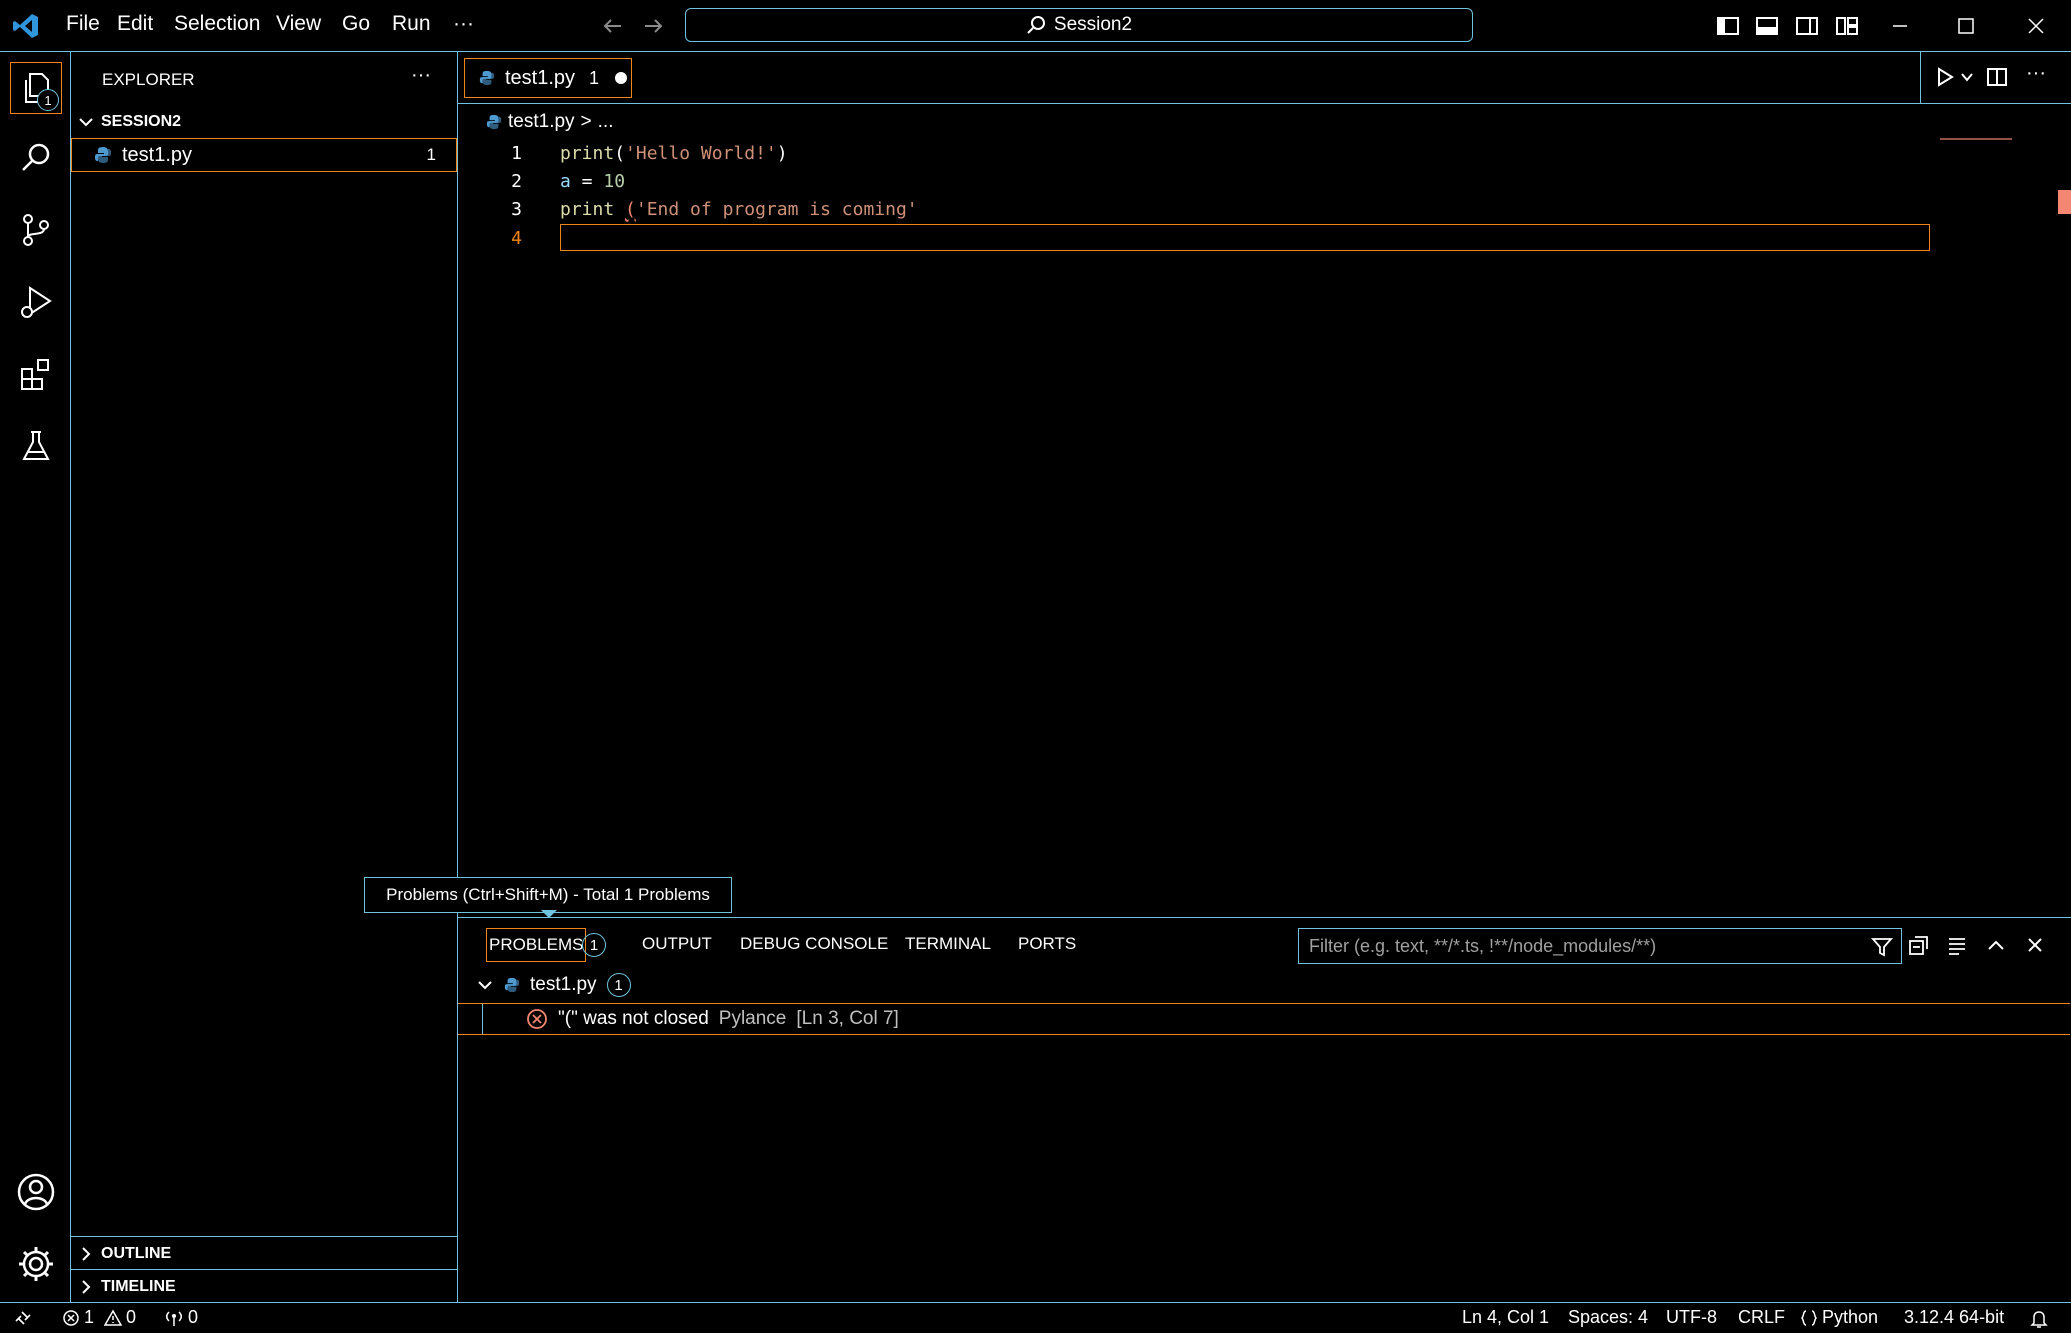  Describe the element at coordinates (36, 1264) in the screenshot. I see `activity-manage` at that location.